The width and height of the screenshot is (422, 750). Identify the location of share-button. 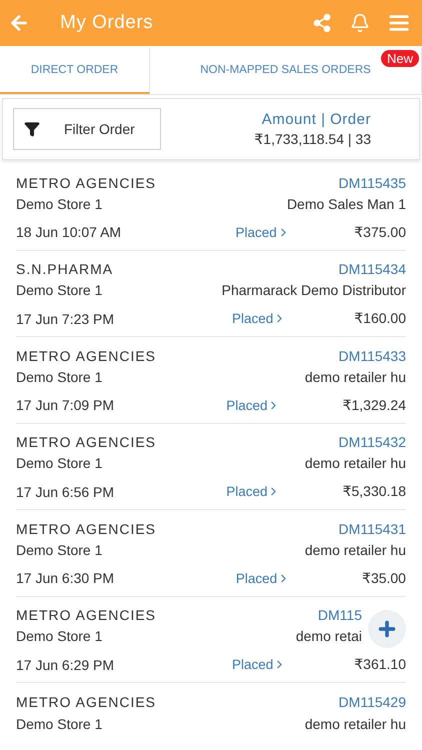
(322, 23).